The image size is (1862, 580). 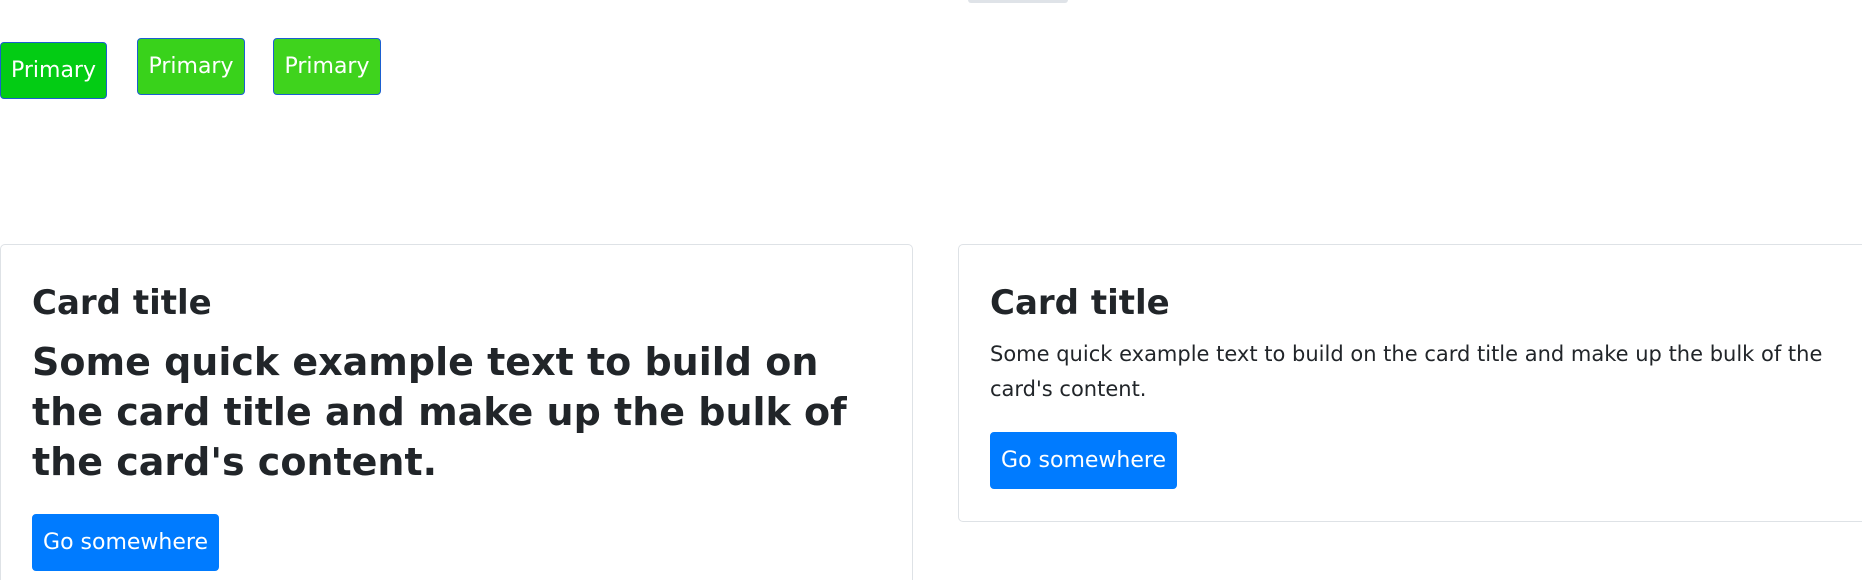 I want to click on primary-button-1: Primary, so click(x=53, y=70).